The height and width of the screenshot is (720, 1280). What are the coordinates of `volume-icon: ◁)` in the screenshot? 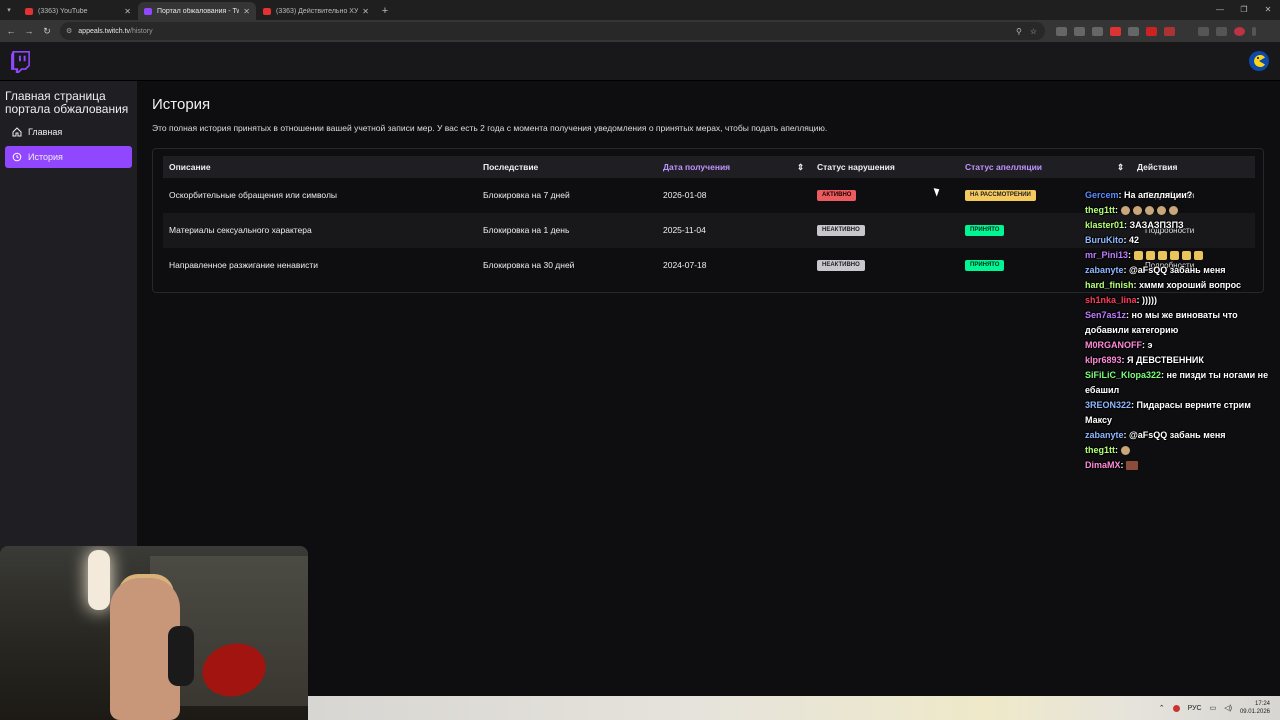 It's located at (1228, 708).